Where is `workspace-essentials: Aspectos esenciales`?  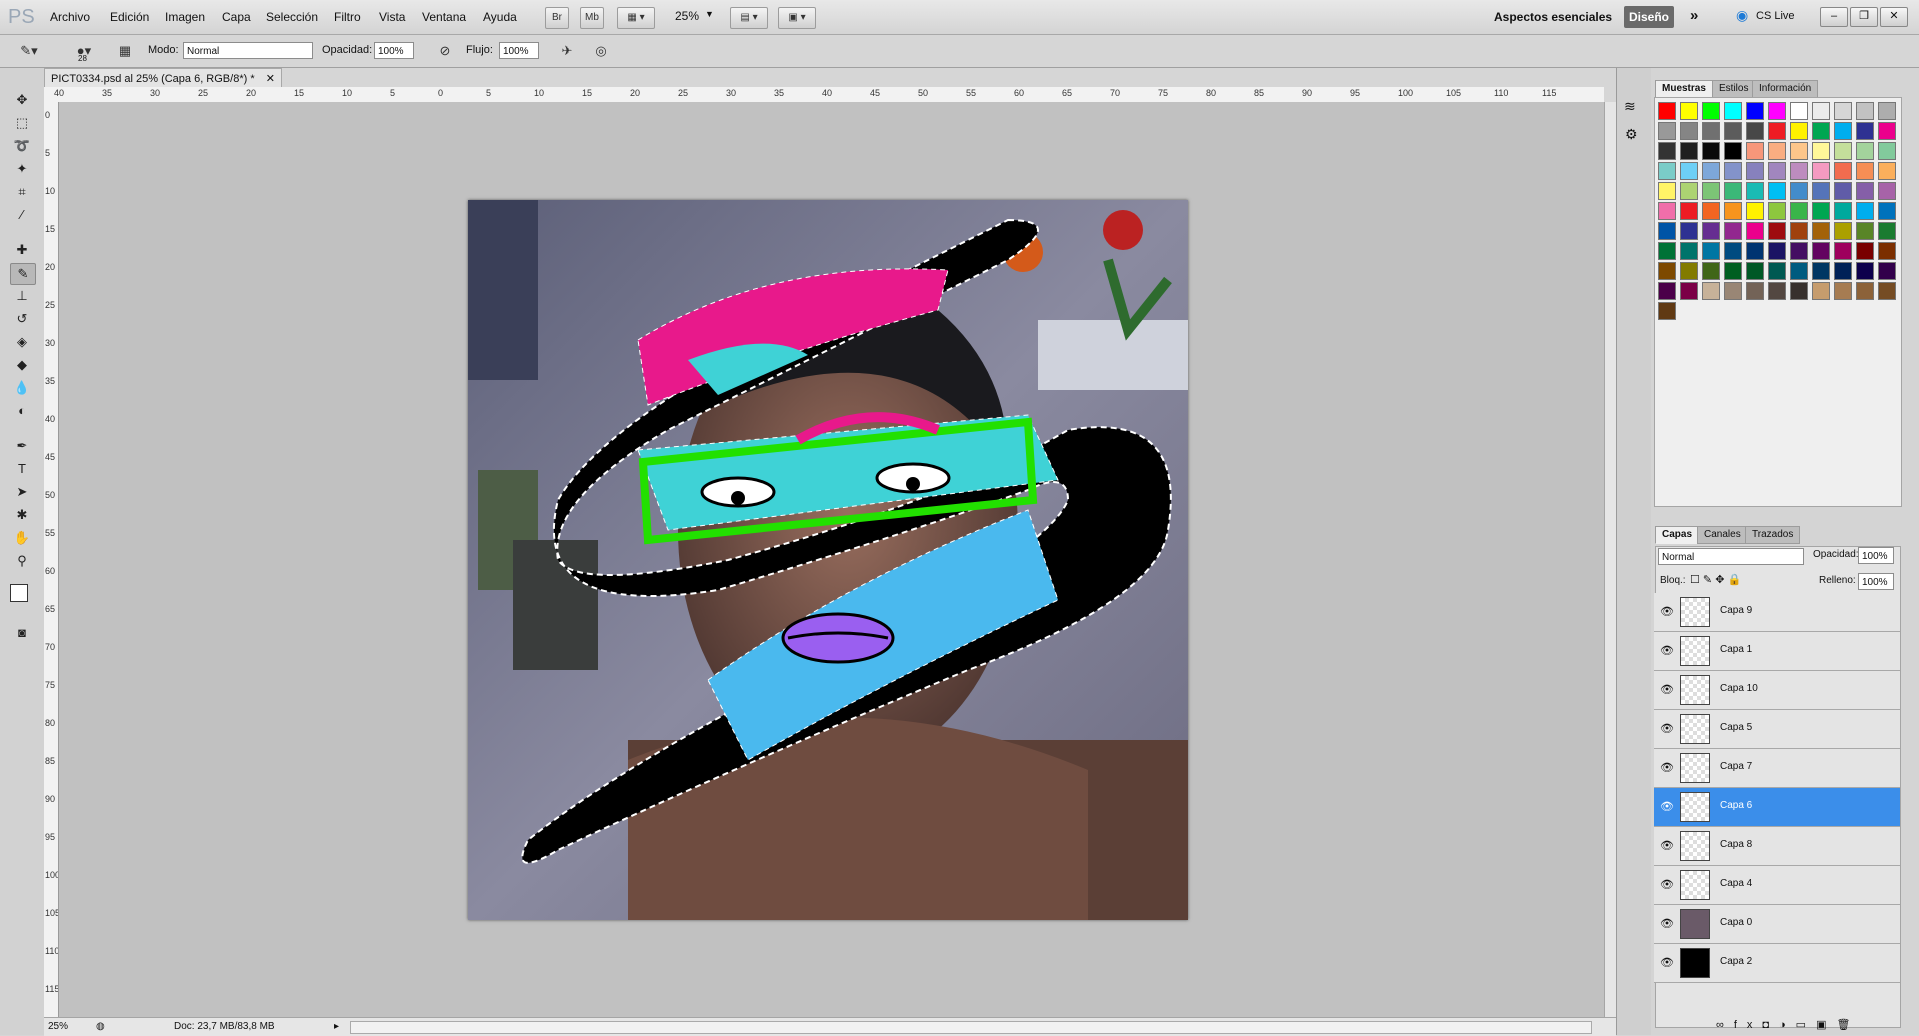
workspace-essentials: Aspectos esenciales is located at coordinates (1553, 17).